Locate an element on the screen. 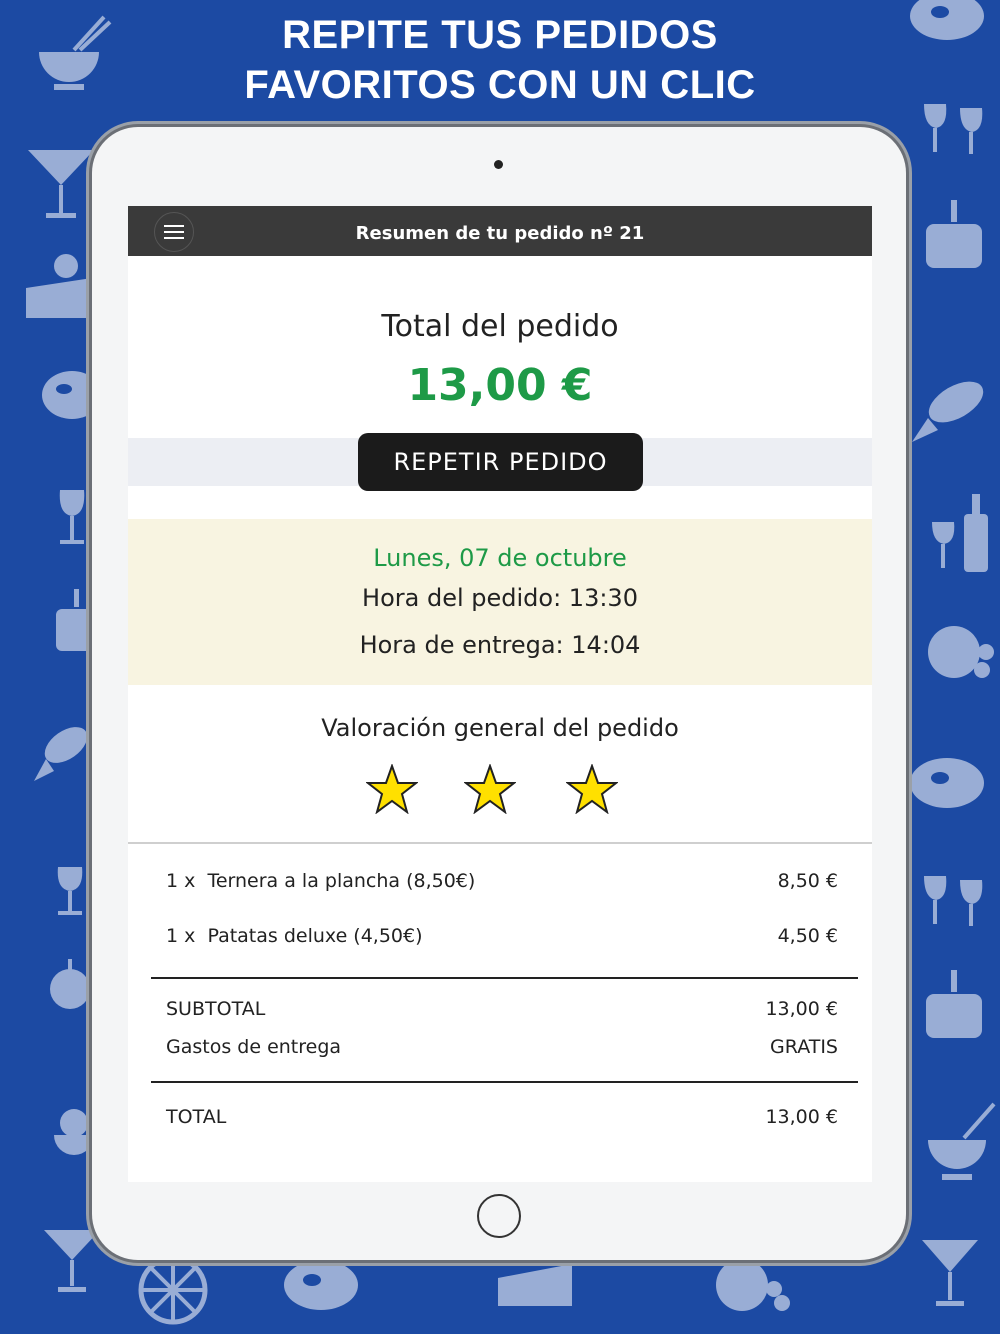  repeat-order-button: REPETIR PEDIDO is located at coordinates (500, 462).